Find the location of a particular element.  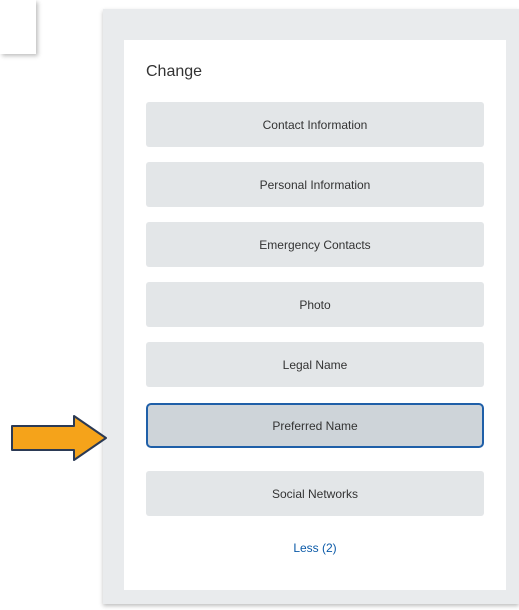

arrow-shape is located at coordinates (59, 438).